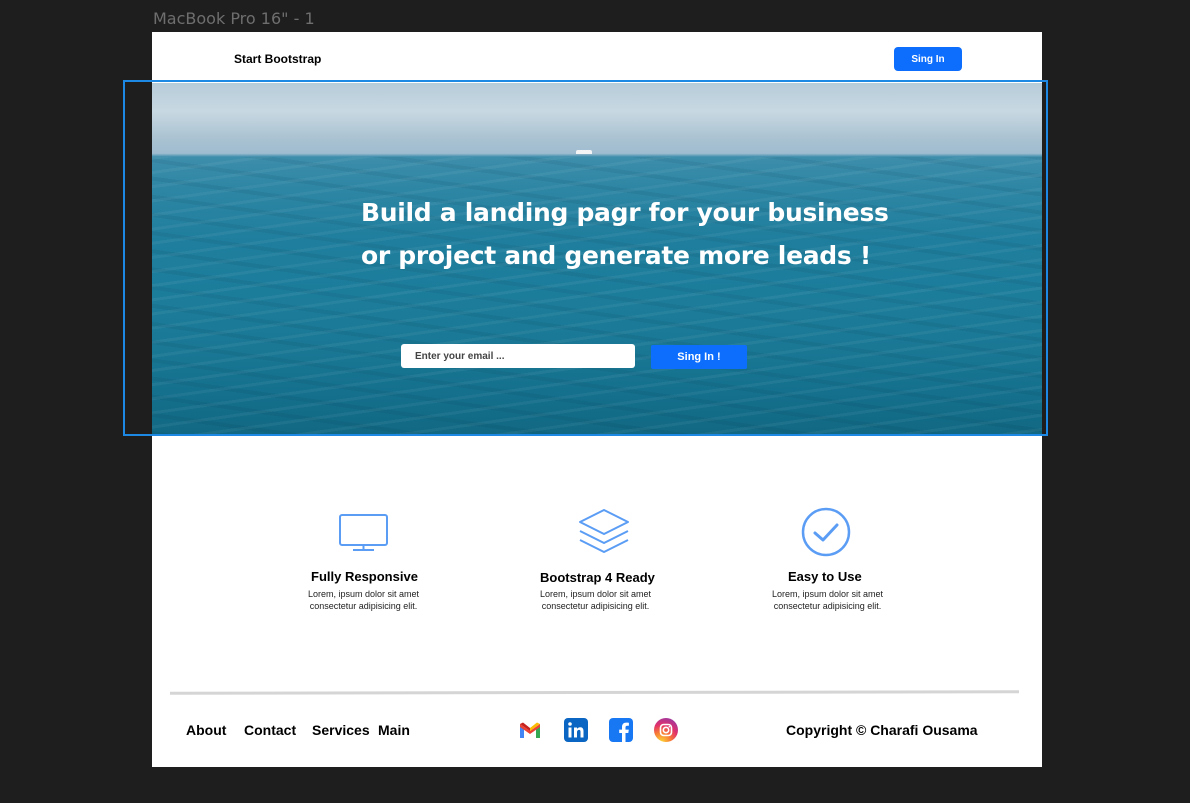 The image size is (1190, 803). I want to click on hero-signin-button: Sing In !, so click(699, 357).